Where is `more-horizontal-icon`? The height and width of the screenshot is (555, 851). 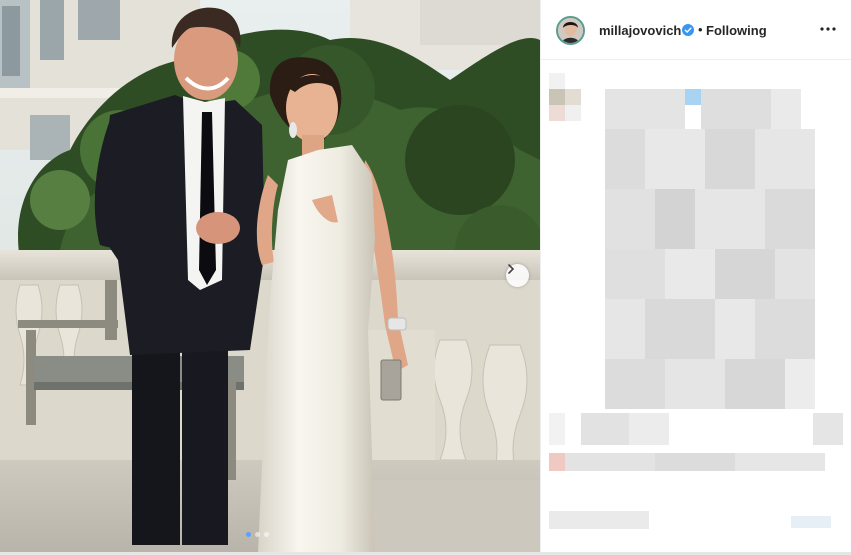
more-horizontal-icon is located at coordinates (828, 29).